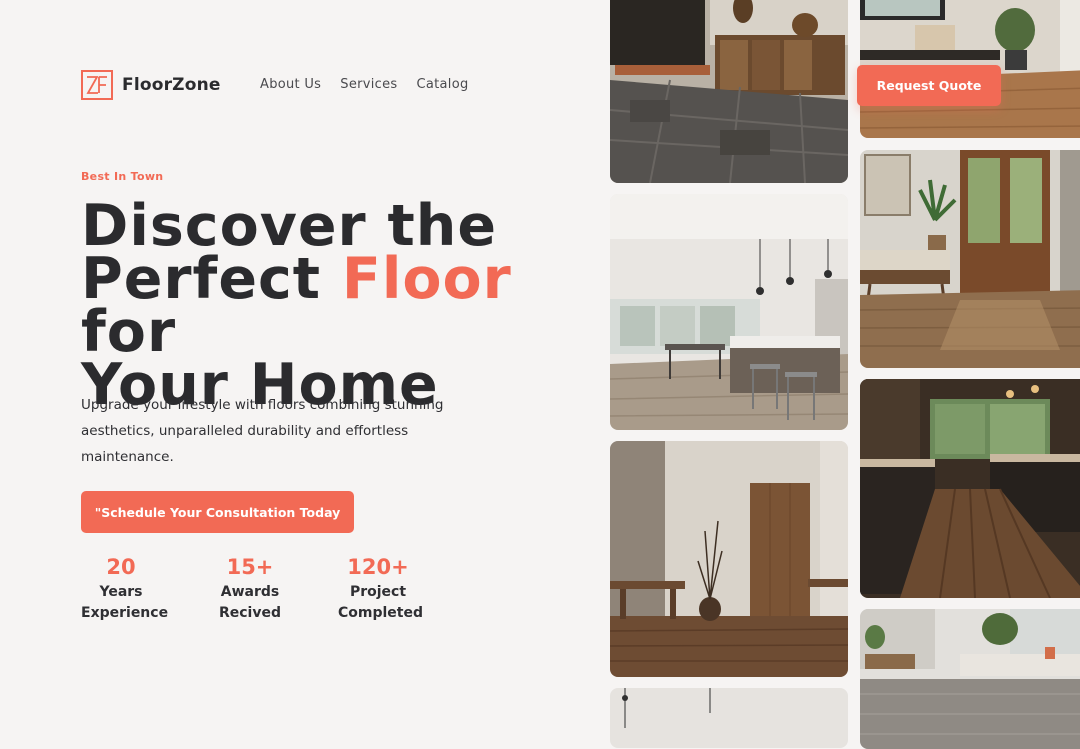 The image size is (1080, 749). I want to click on photo-entryway, so click(729, 91).